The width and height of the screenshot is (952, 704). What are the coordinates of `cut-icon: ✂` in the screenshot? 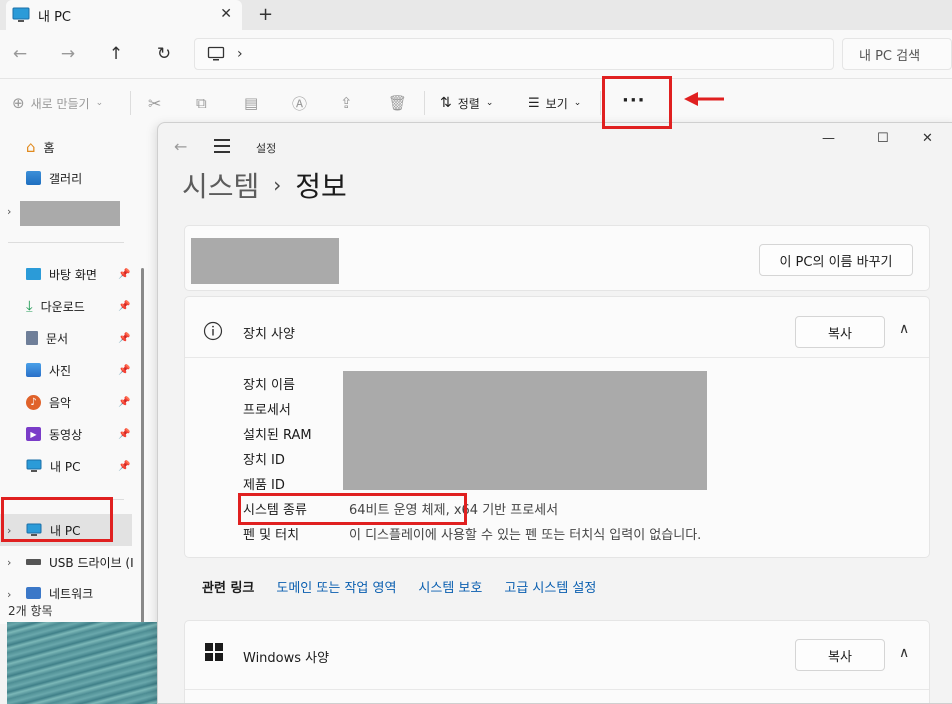 It's located at (154, 103).